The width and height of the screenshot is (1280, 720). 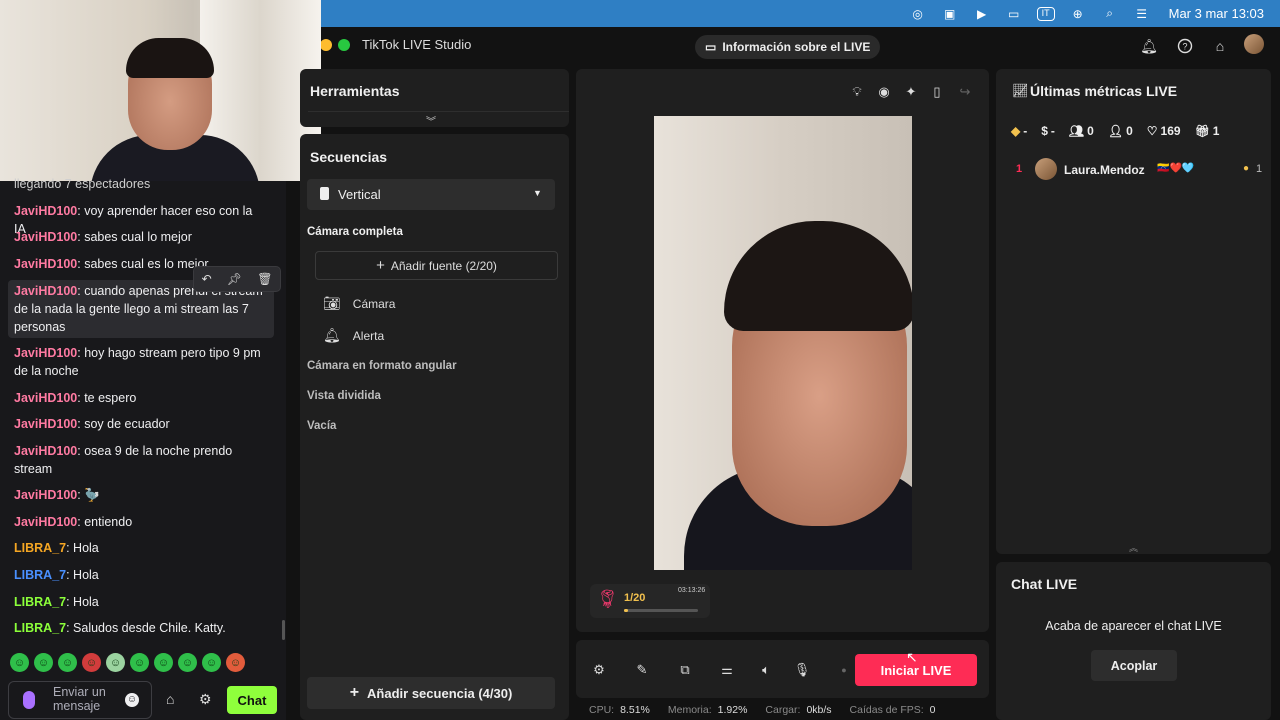 I want to click on reply-icon: ↶, so click(x=207, y=279).